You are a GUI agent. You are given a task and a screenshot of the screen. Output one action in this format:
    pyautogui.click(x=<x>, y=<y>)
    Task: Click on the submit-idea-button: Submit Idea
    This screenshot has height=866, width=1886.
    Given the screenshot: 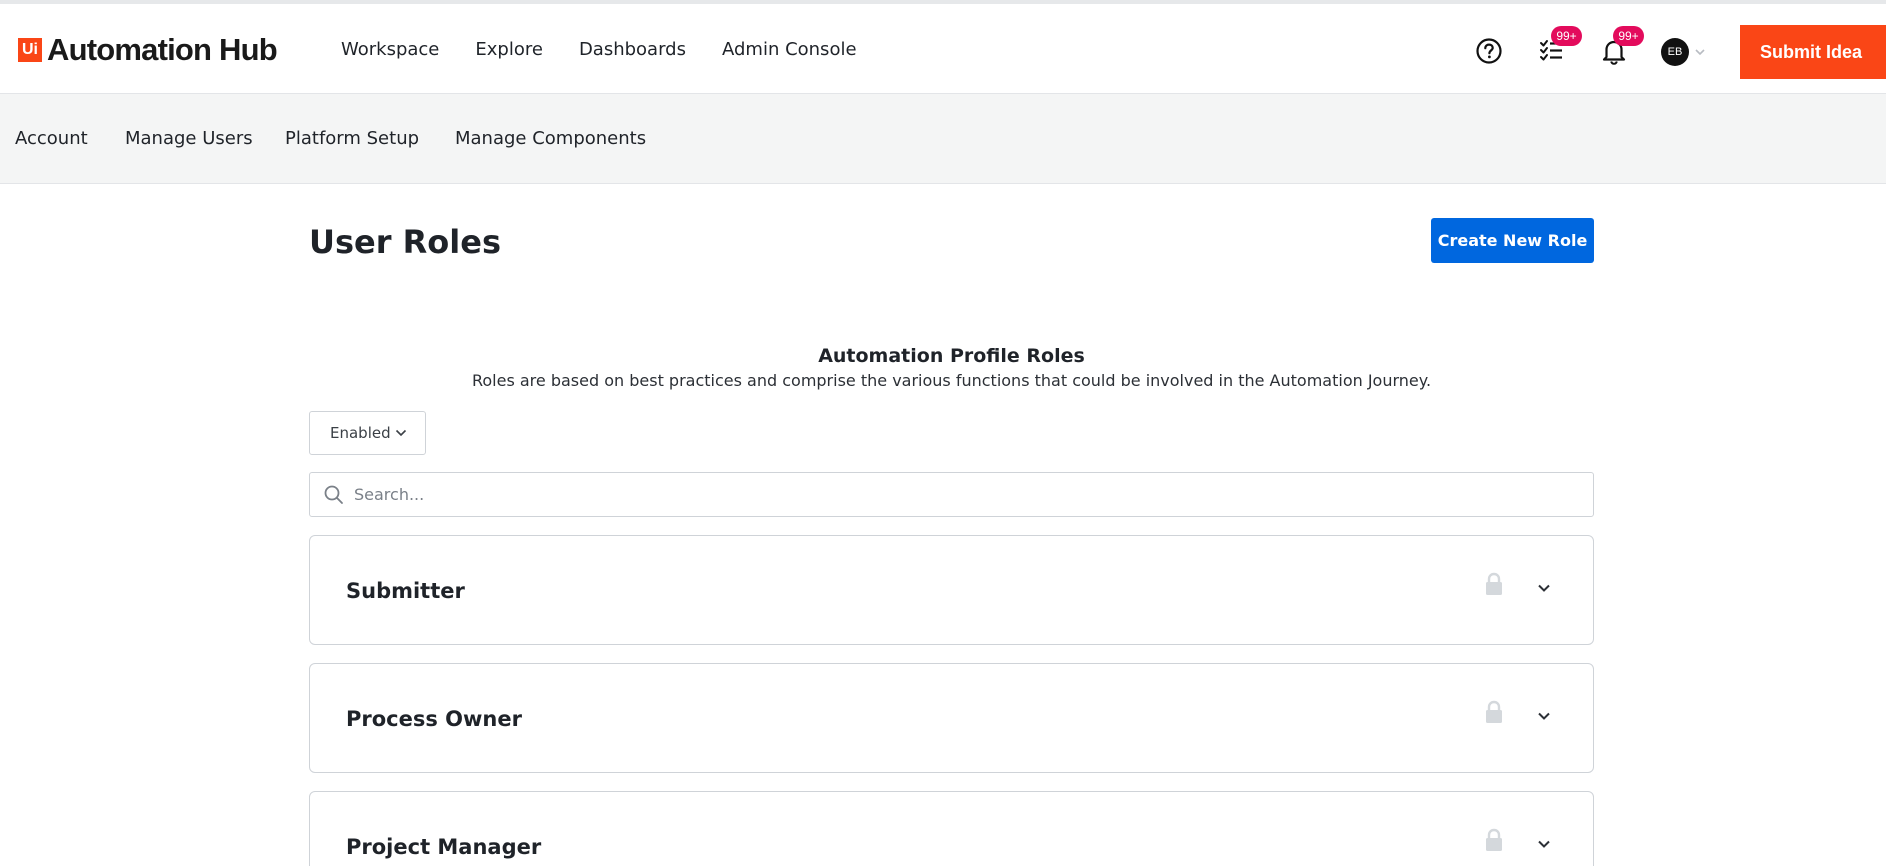 What is the action you would take?
    pyautogui.click(x=1813, y=52)
    